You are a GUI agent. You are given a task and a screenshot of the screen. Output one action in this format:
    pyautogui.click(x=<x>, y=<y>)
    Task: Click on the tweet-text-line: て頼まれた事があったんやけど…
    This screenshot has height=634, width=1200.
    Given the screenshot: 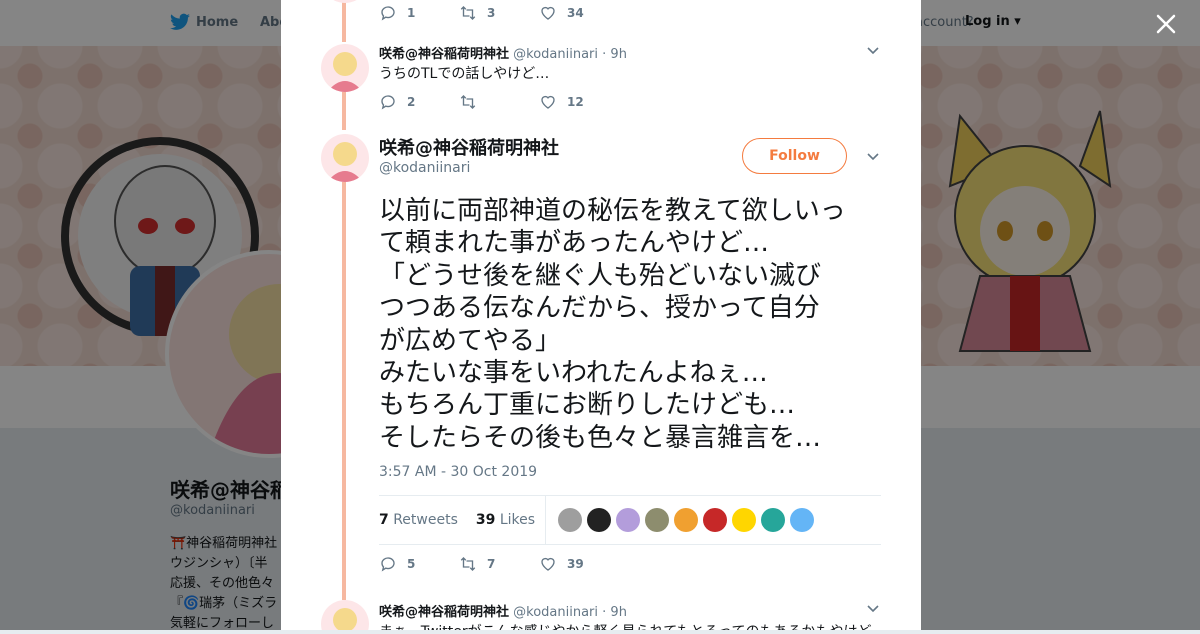 What is the action you would take?
    pyautogui.click(x=574, y=243)
    